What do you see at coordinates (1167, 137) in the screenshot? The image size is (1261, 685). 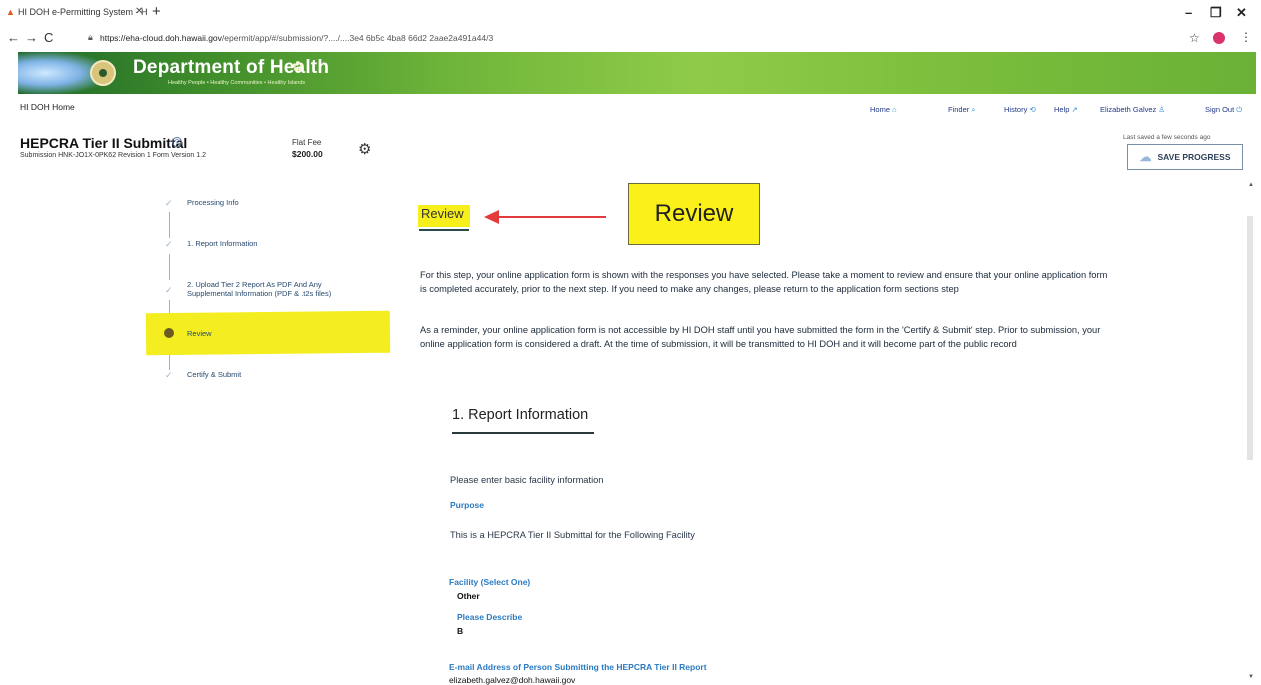 I see `last-saved-note: Last saved a few seconds ago` at bounding box center [1167, 137].